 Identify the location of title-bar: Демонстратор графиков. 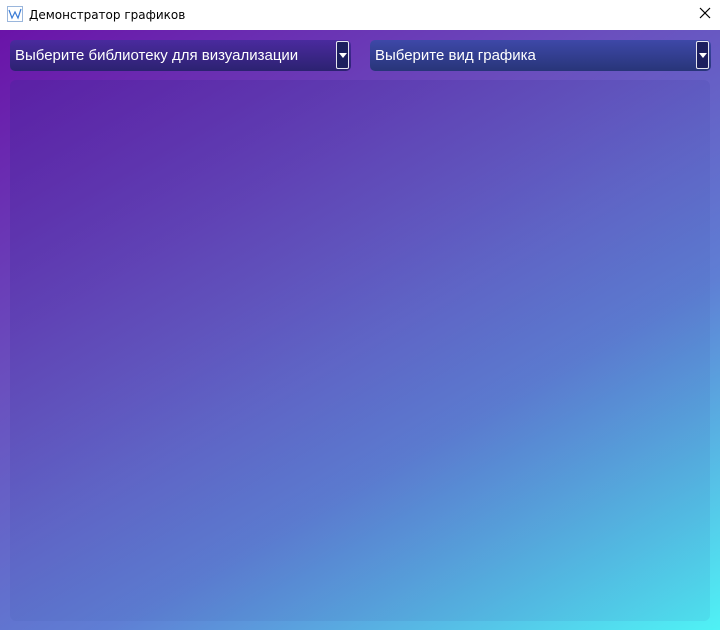
(360, 15).